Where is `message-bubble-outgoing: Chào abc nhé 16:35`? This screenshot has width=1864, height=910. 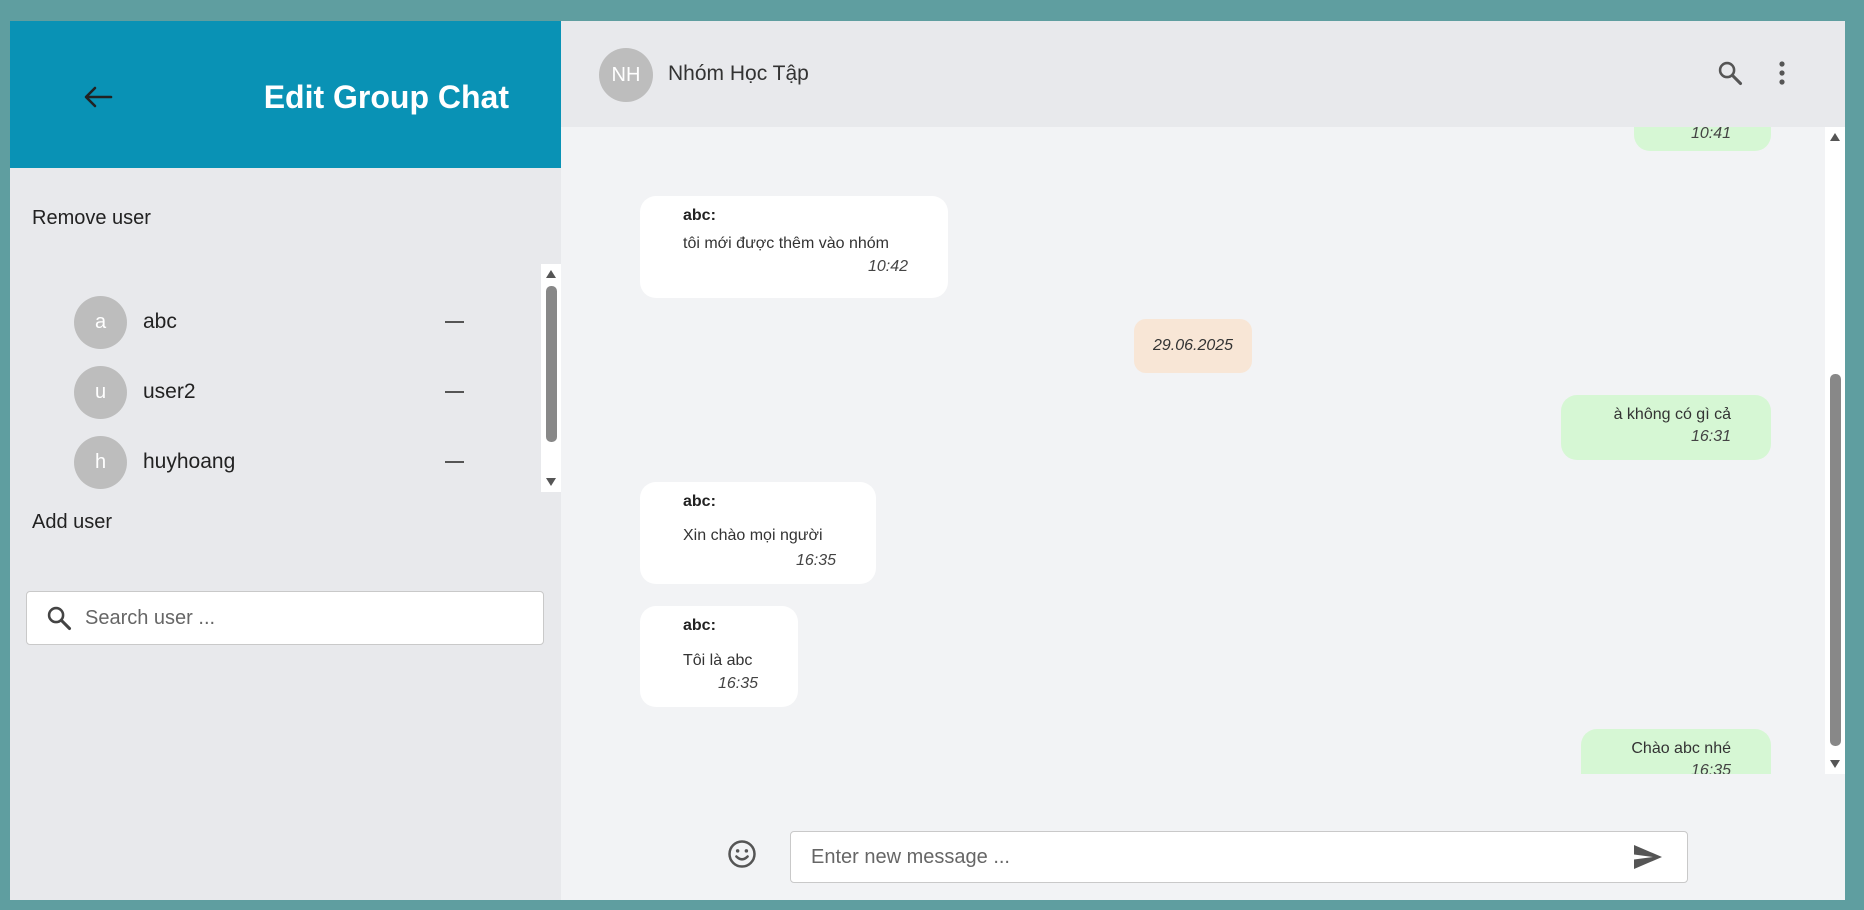 message-bubble-outgoing: Chào abc nhé 16:35 is located at coordinates (1676, 751).